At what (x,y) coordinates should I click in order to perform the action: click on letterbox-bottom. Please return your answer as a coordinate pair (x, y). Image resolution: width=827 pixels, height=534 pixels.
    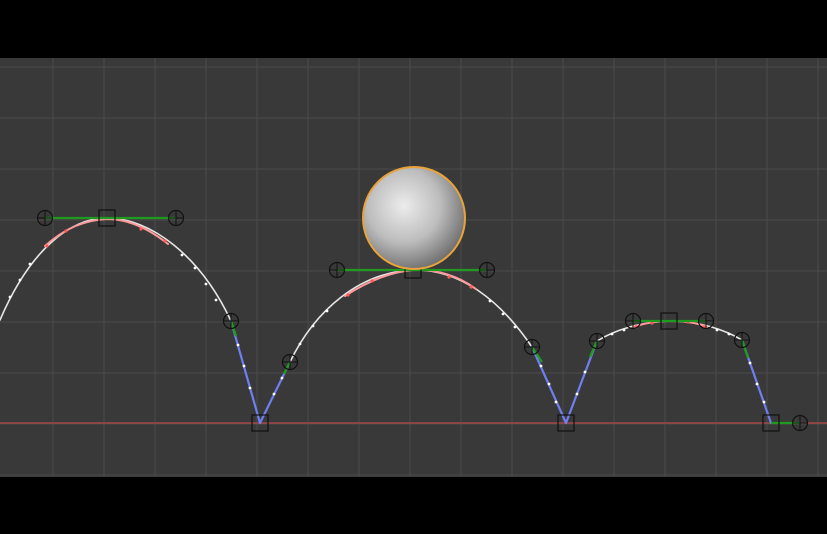
    Looking at the image, I should click on (413, 505).